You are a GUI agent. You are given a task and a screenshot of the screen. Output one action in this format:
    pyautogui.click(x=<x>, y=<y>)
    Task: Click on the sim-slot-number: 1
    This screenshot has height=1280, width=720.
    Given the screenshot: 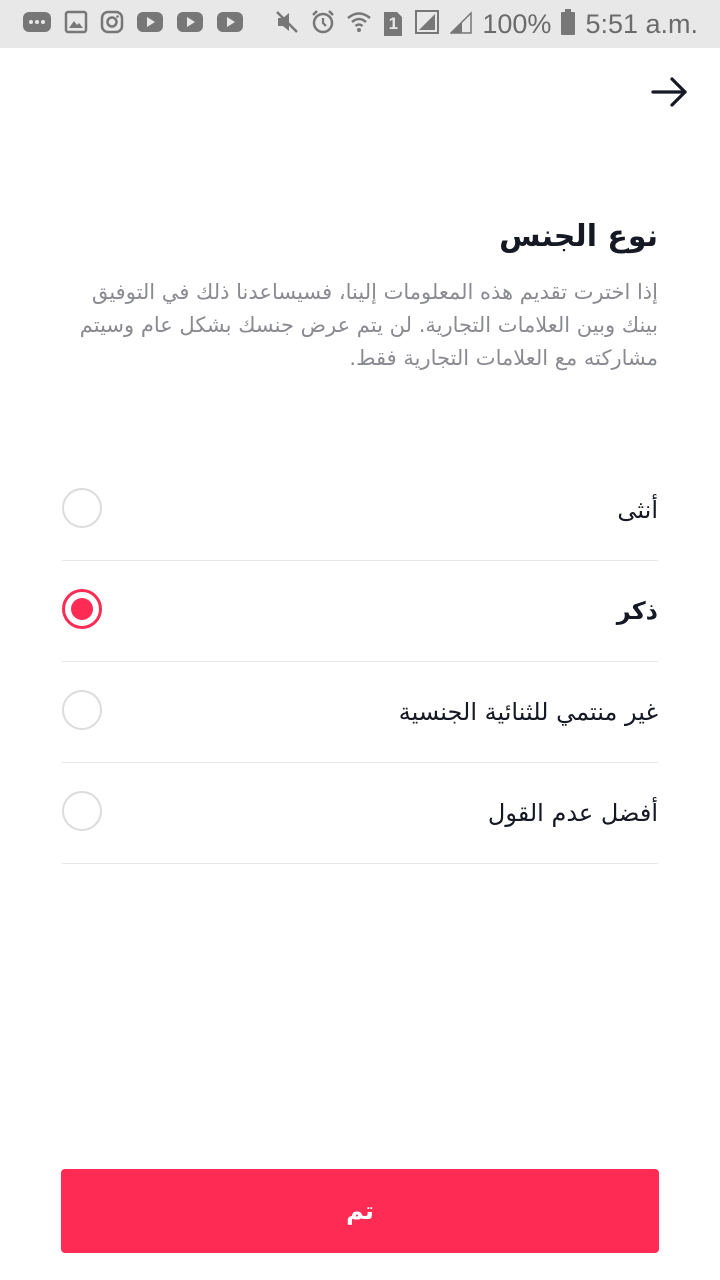 What is the action you would take?
    pyautogui.click(x=393, y=23)
    